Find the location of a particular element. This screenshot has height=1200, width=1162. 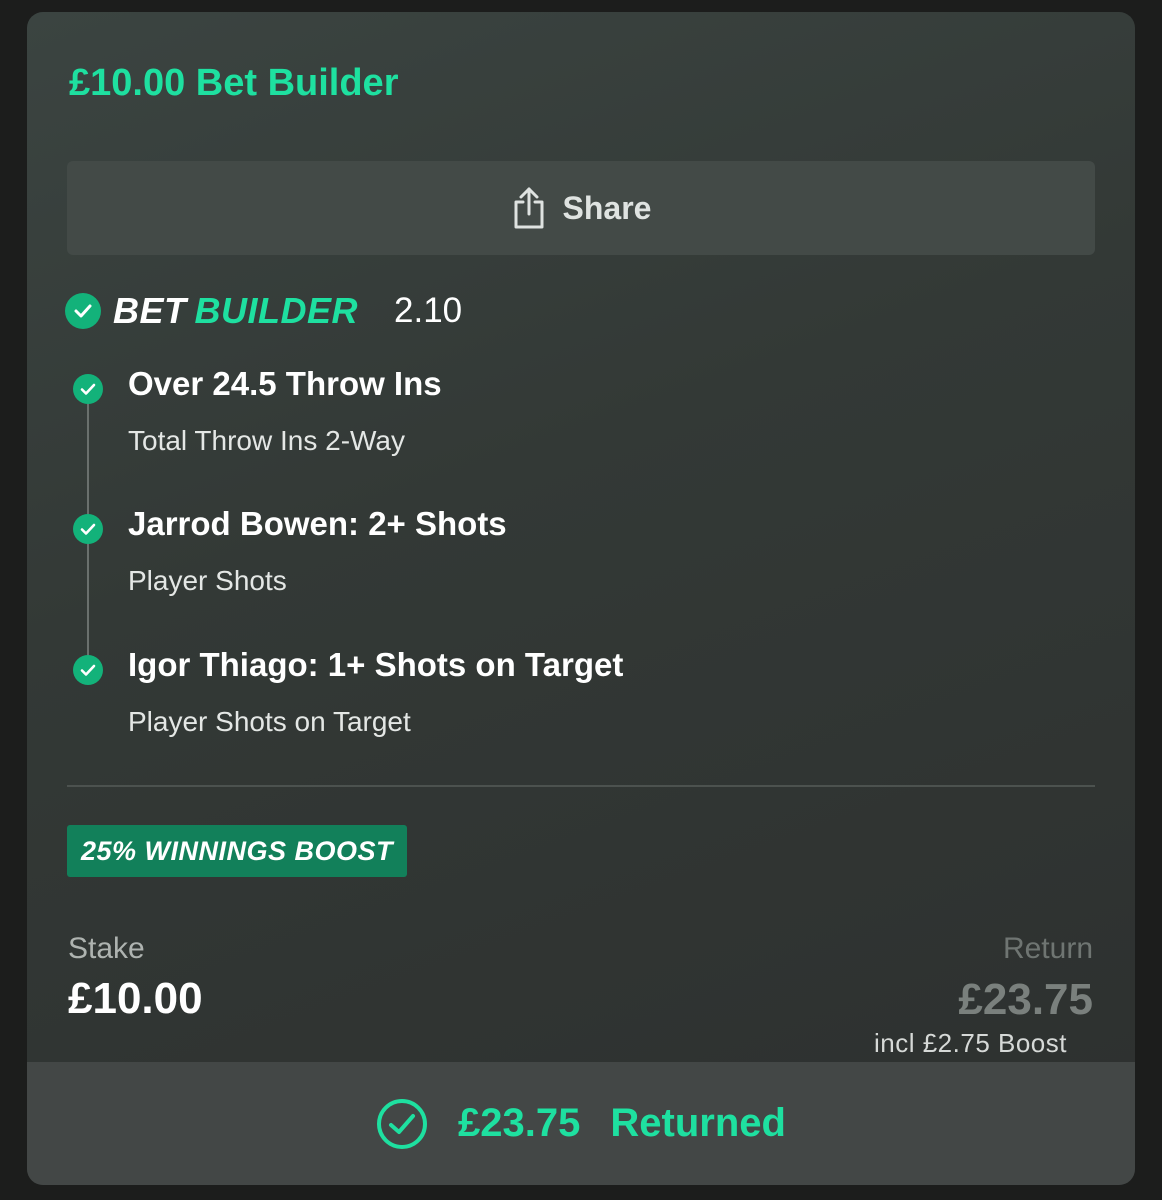

bet-builder-header: BET BUILDER 2.10 is located at coordinates (263, 311).